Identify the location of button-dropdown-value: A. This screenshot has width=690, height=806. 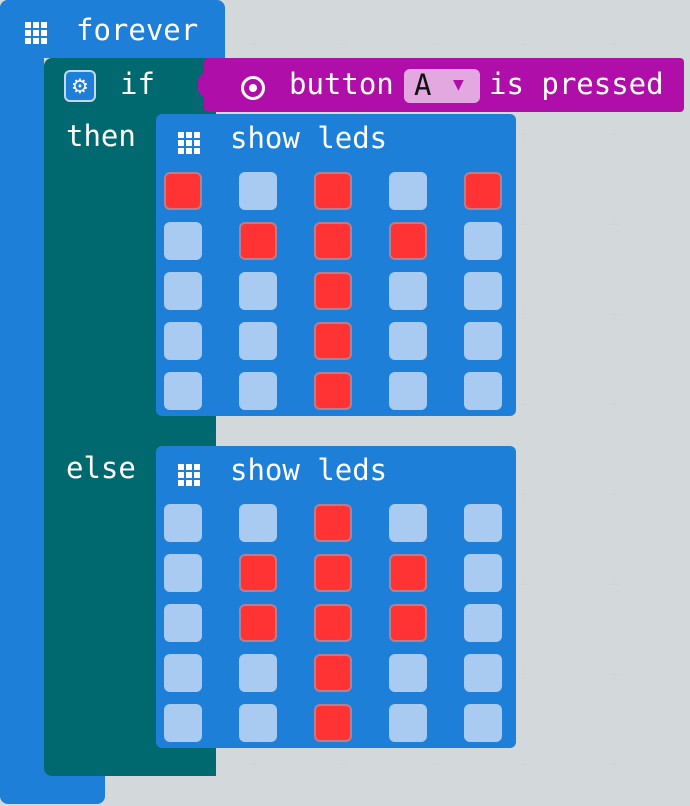
(423, 85).